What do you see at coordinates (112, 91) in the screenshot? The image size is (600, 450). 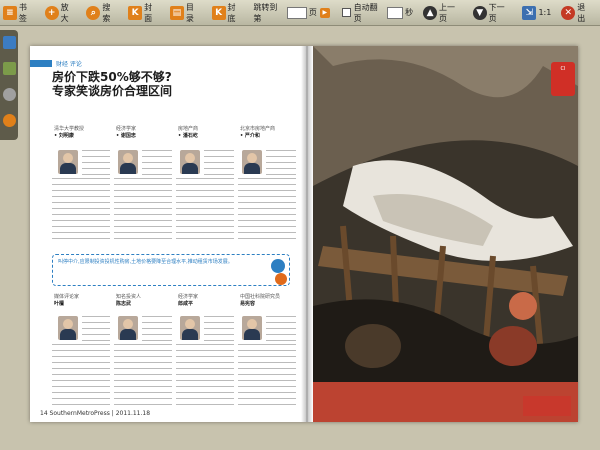 I see `headline-line-2: 专家笑谈房价合理区间` at bounding box center [112, 91].